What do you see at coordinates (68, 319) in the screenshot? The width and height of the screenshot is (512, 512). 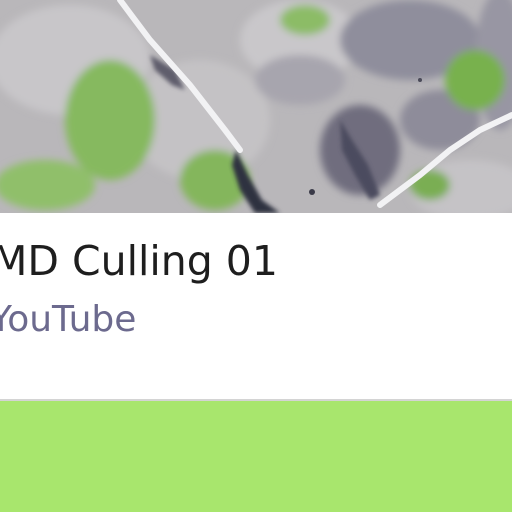 I see `video-source-label: YouTube` at bounding box center [68, 319].